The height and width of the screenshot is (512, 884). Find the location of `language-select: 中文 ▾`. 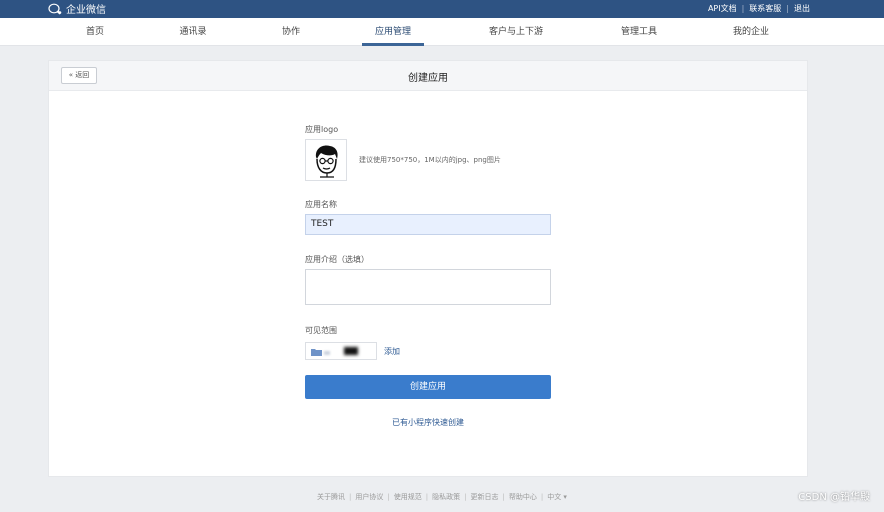

language-select: 中文 ▾ is located at coordinates (557, 497).